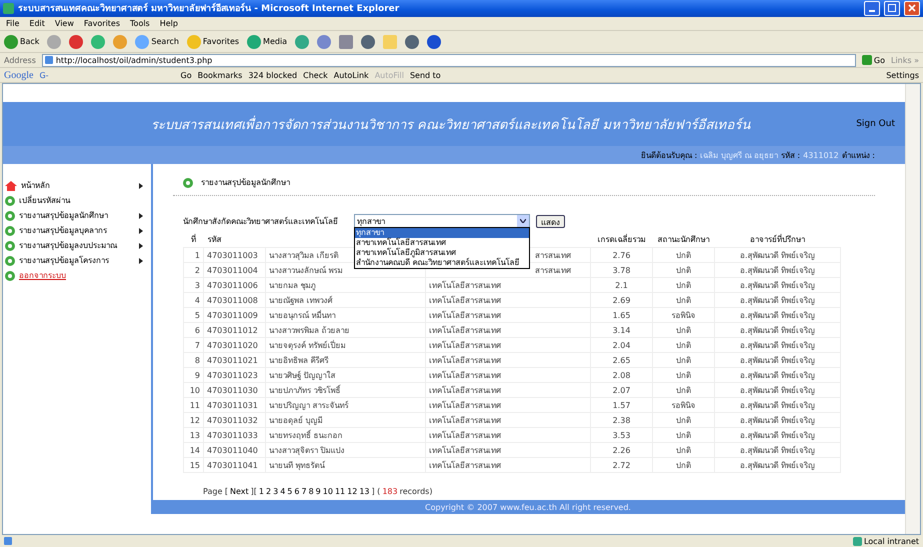  I want to click on close-button, so click(912, 8).